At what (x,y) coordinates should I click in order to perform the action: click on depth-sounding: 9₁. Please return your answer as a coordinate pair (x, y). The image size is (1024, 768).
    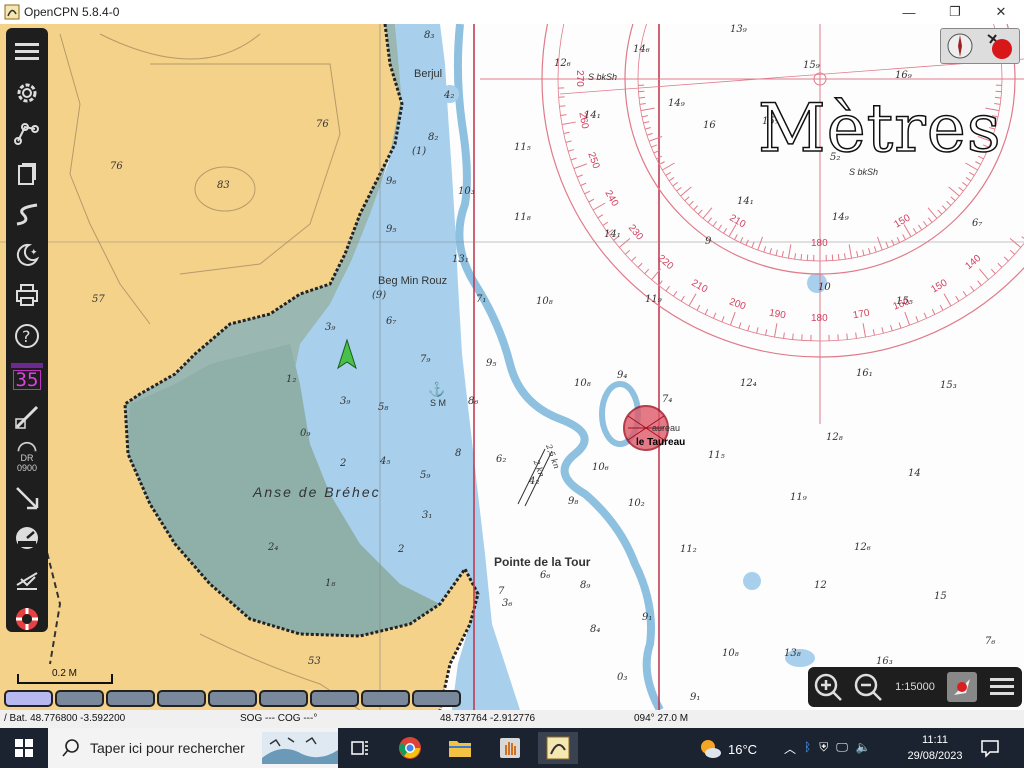
    Looking at the image, I should click on (695, 697).